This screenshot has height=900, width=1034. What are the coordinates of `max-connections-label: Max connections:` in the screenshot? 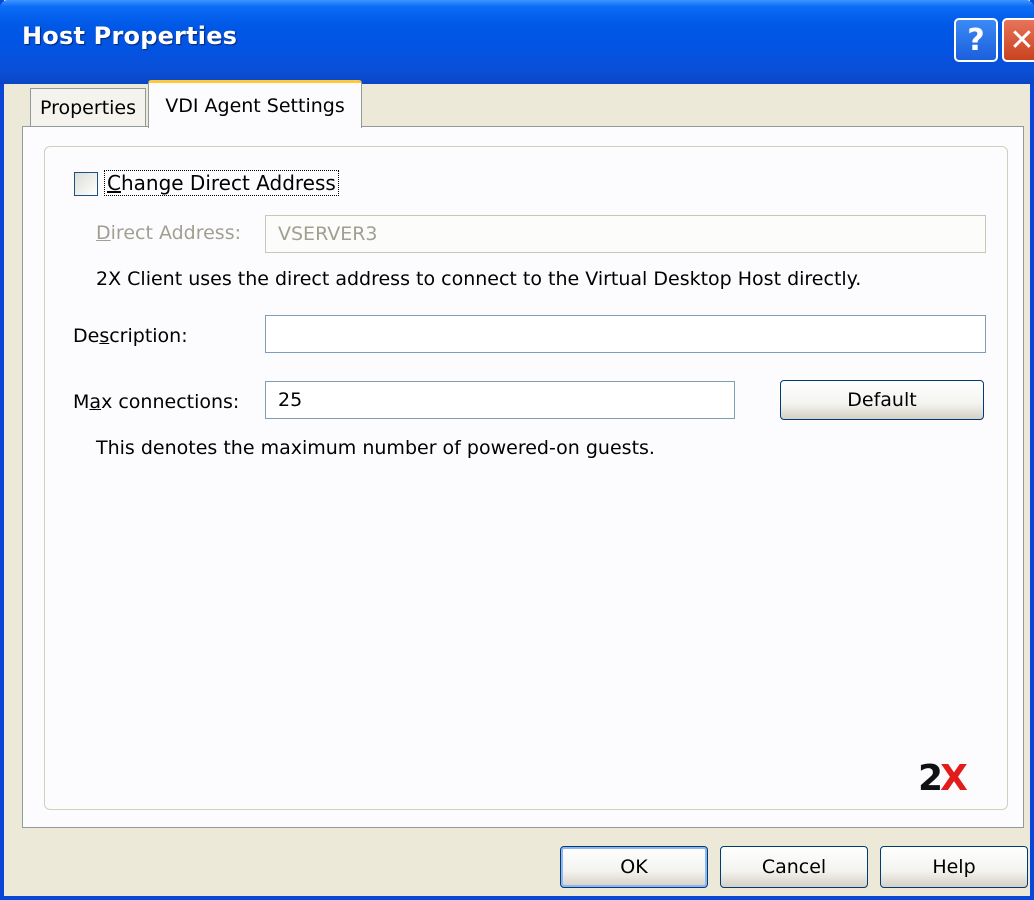 It's located at (156, 402).